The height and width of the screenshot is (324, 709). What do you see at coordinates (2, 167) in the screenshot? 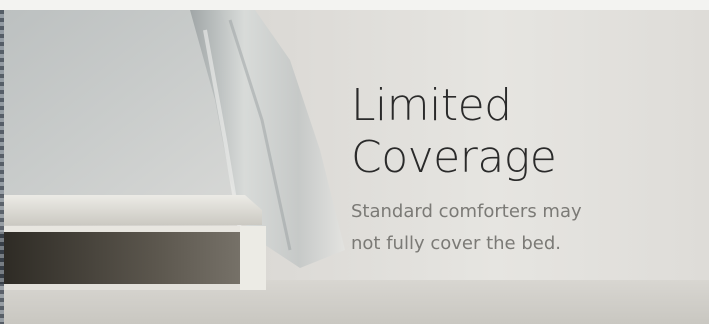
I see `left-edge-strip` at bounding box center [2, 167].